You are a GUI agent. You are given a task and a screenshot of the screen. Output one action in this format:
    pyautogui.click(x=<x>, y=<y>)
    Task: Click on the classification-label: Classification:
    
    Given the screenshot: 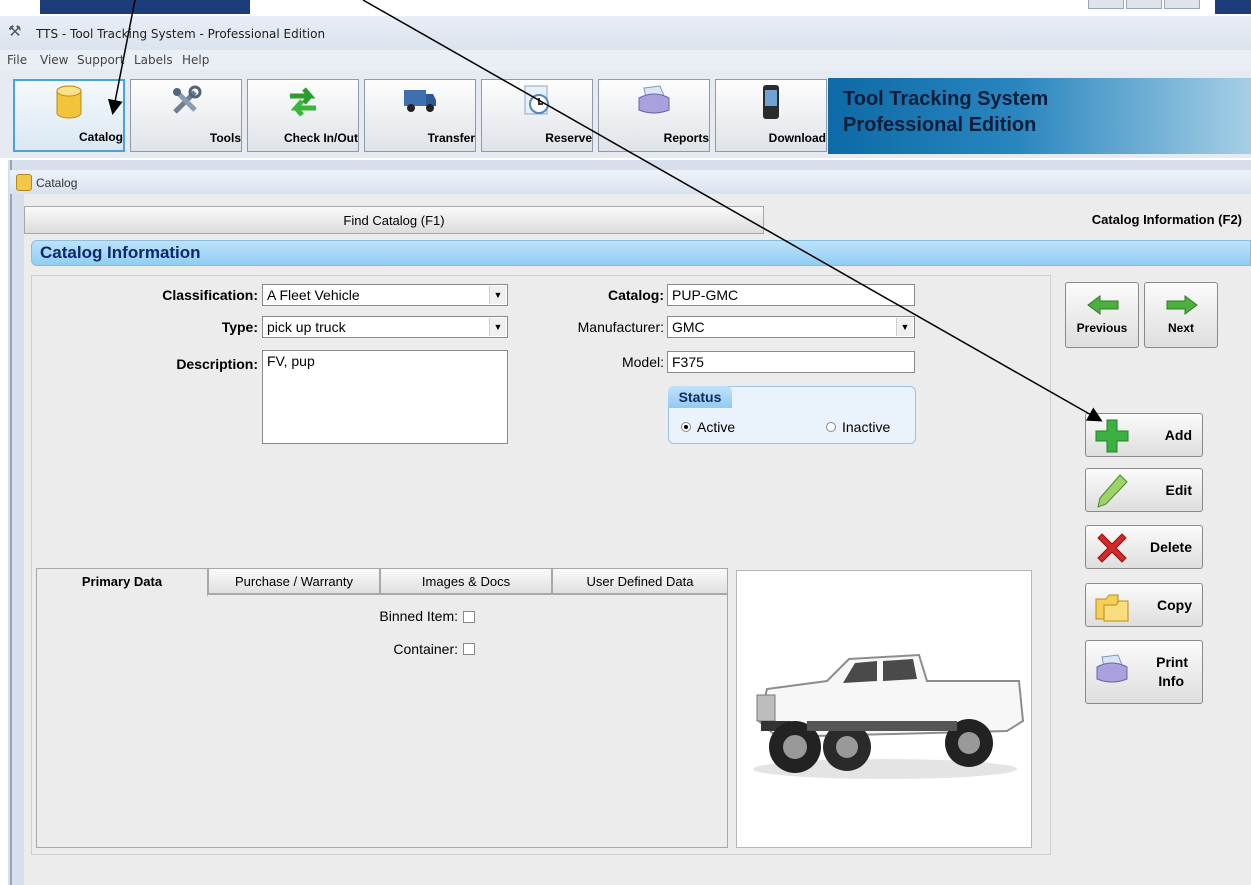 What is the action you would take?
    pyautogui.click(x=210, y=295)
    